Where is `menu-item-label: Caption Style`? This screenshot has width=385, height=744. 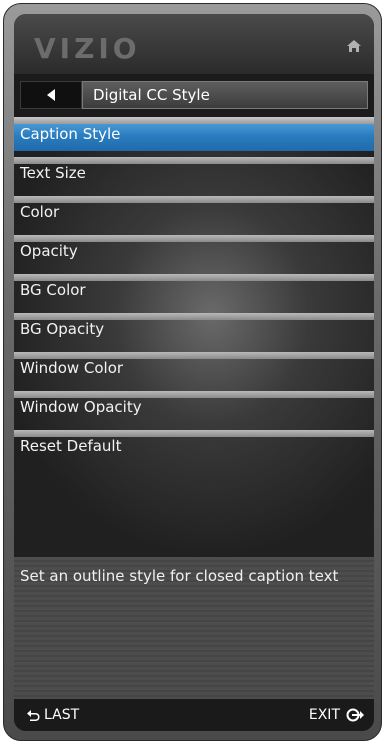 menu-item-label: Caption Style is located at coordinates (70, 134).